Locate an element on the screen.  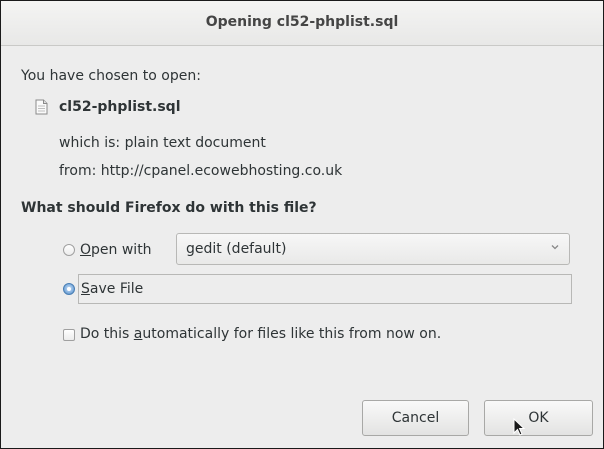
application-select: gedit (default) is located at coordinates (373, 249).